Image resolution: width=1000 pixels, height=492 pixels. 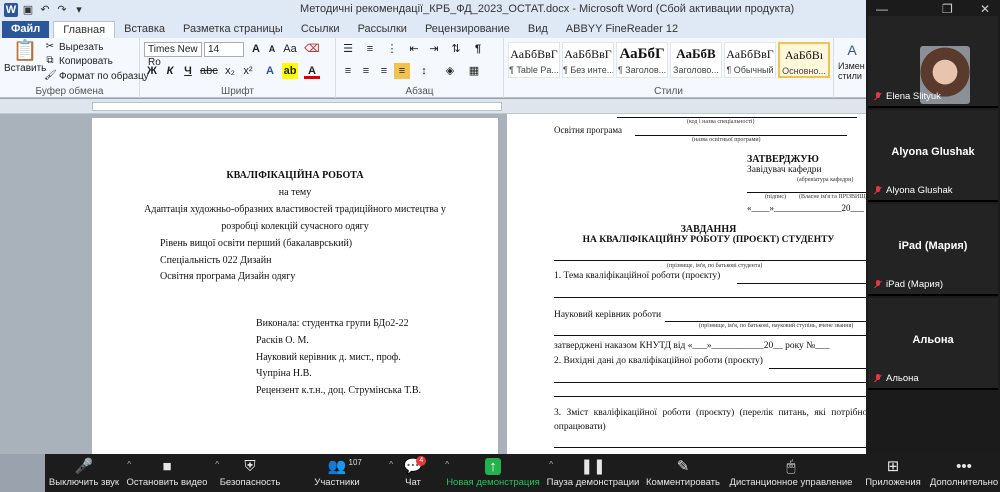 I want to click on cut-button: ✂ Вырезать, so click(x=74, y=47).